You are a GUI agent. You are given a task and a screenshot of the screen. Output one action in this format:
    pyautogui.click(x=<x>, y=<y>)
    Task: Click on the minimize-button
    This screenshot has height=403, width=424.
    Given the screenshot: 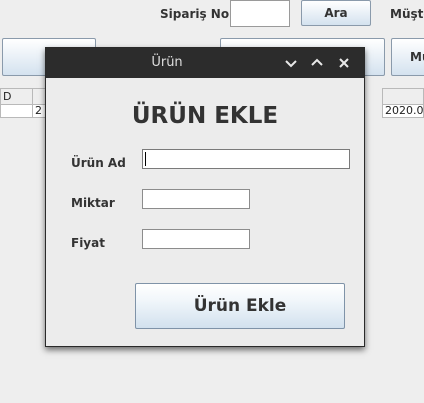 What is the action you would take?
    pyautogui.click(x=291, y=63)
    